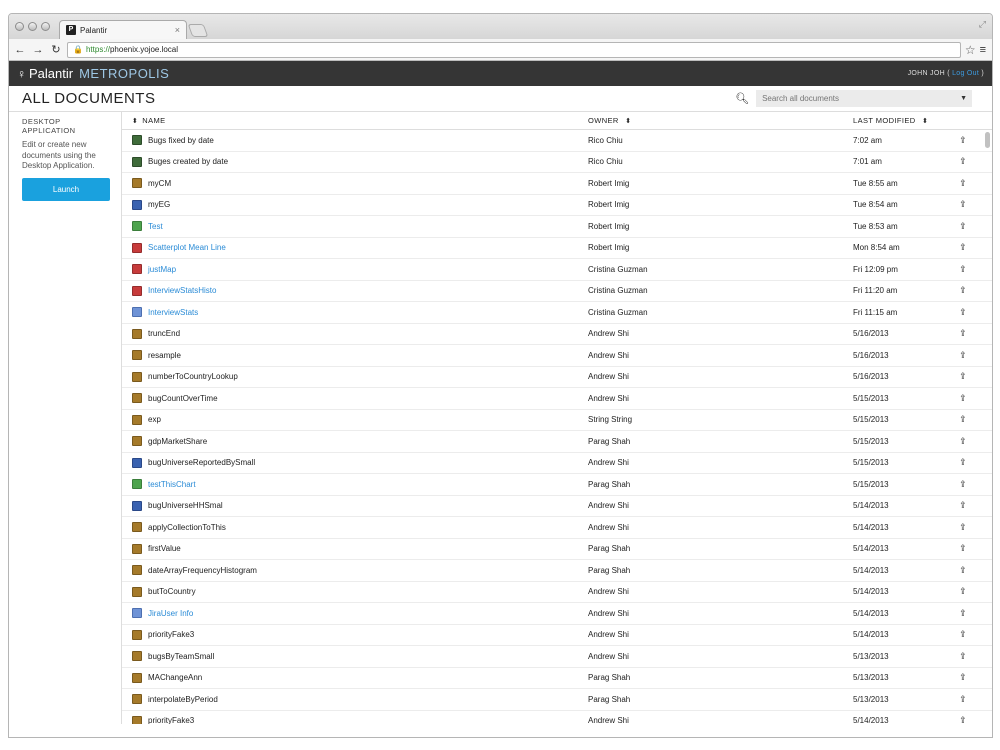 The image size is (1000, 750). Describe the element at coordinates (963, 98) in the screenshot. I see `search-dropdown-caret-icon: ▼` at that location.